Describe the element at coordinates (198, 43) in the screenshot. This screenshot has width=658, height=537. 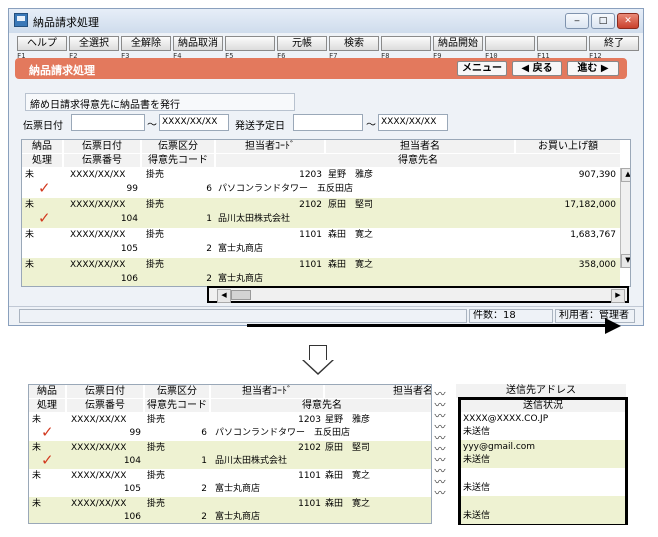
I see `fkey-cancel-delivery-button: 納品取消` at that location.